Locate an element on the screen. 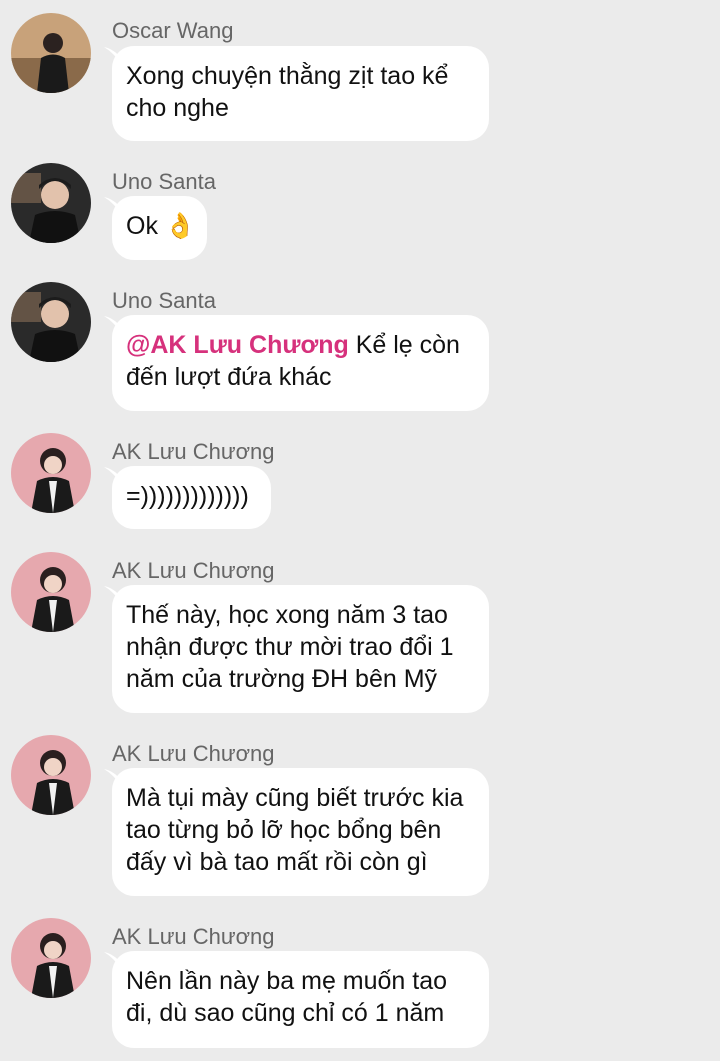 This screenshot has height=1061, width=720. message-text: tao từng bỏ lỡ học bổng bên is located at coordinates (284, 830).